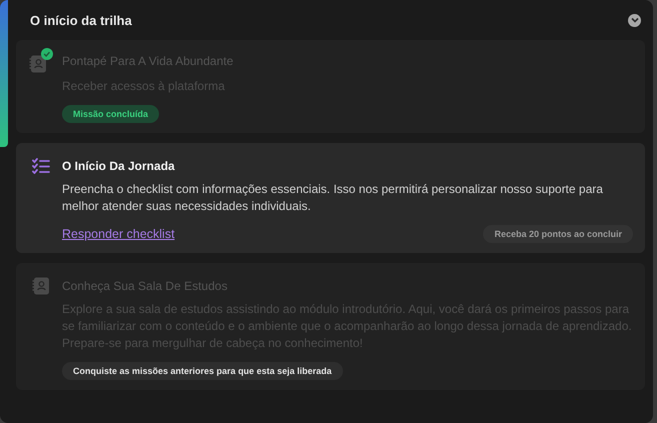 The height and width of the screenshot is (423, 657). What do you see at coordinates (202, 371) in the screenshot?
I see `locked-notice: Conquiste as missões anteriores para que esta seja liberada` at bounding box center [202, 371].